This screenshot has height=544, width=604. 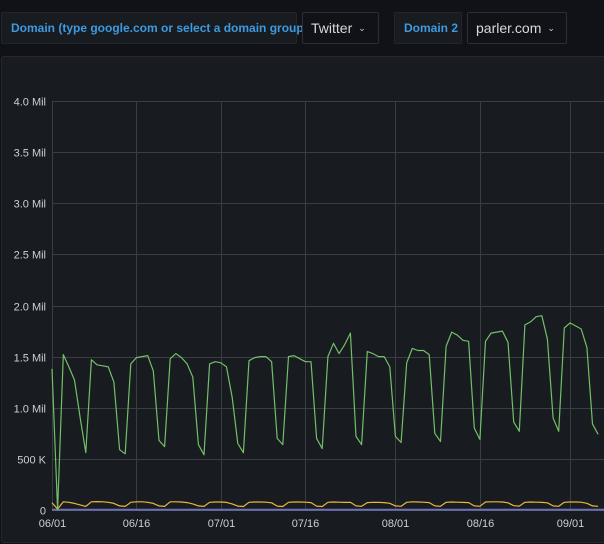 What do you see at coordinates (571, 524) in the screenshot?
I see `x-tick-label: 09/01` at bounding box center [571, 524].